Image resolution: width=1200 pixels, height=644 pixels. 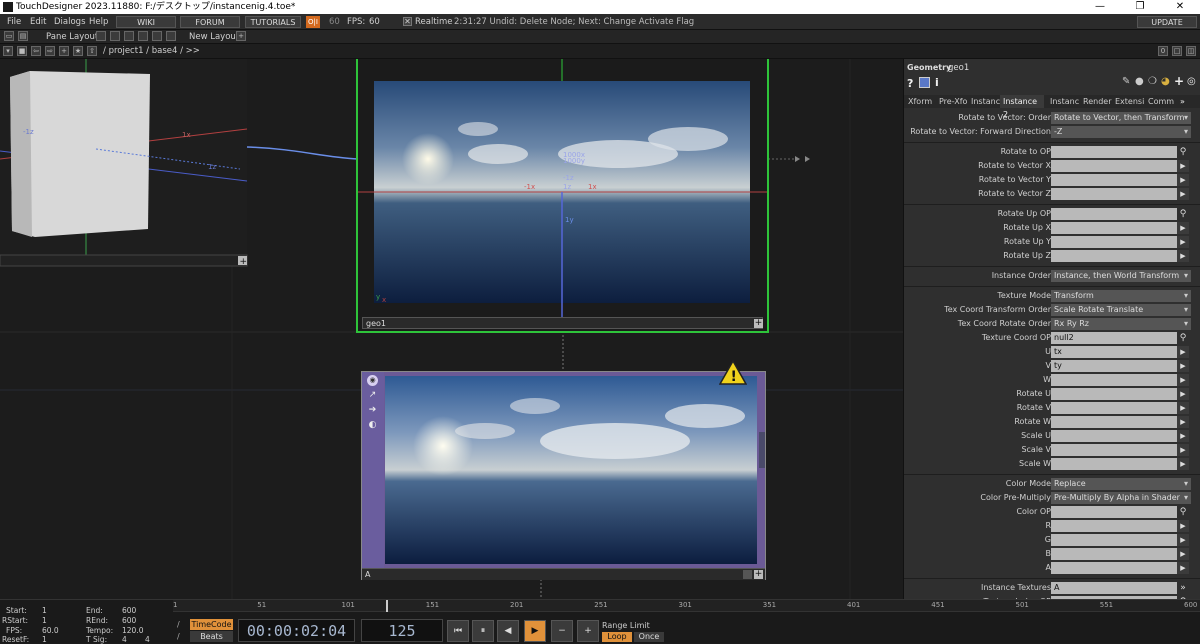 What do you see at coordinates (70, 22) in the screenshot?
I see `menu-dialogs: Dialogs` at bounding box center [70, 22].